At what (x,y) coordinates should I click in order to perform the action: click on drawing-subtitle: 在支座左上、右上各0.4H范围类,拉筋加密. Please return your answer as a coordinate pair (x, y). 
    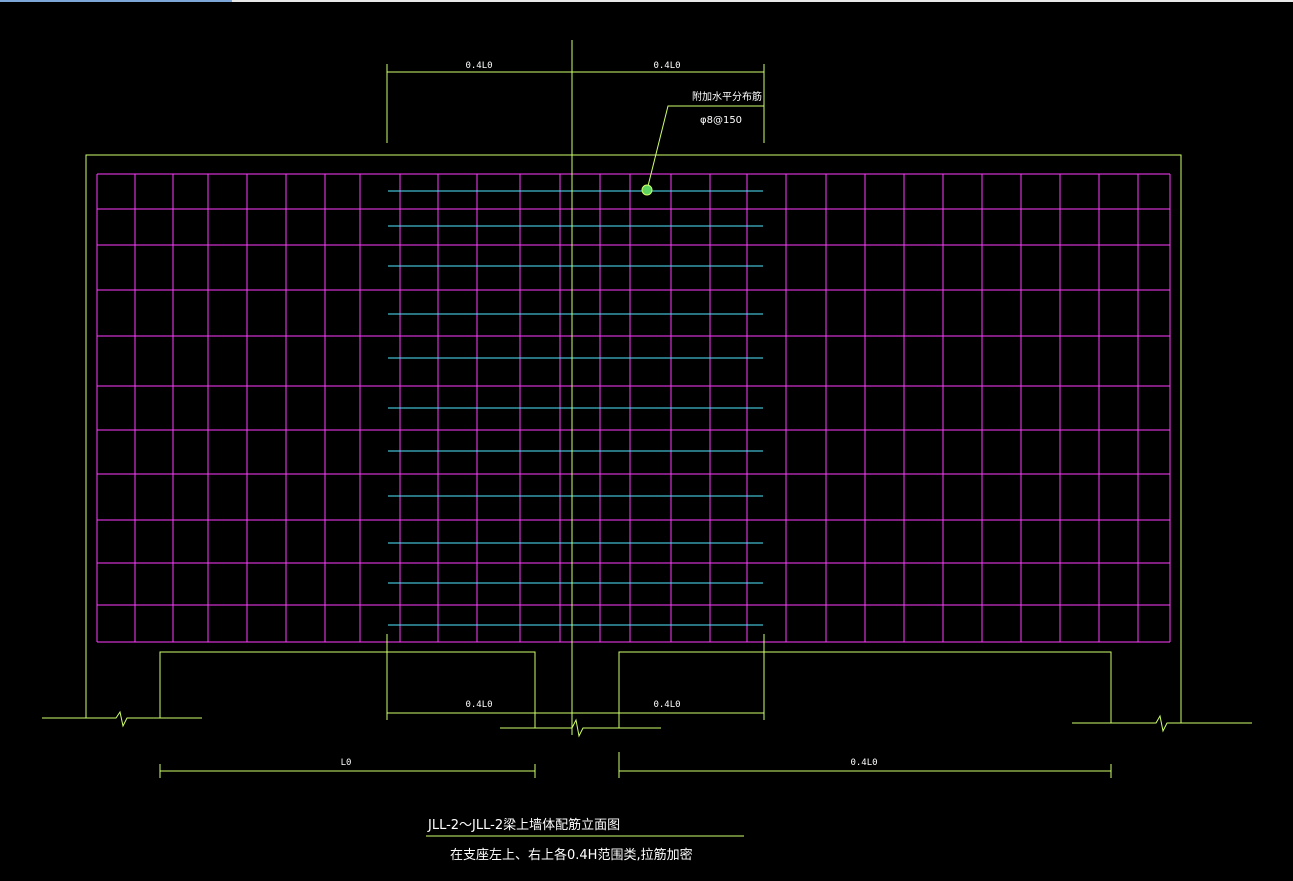
    Looking at the image, I should click on (571, 855).